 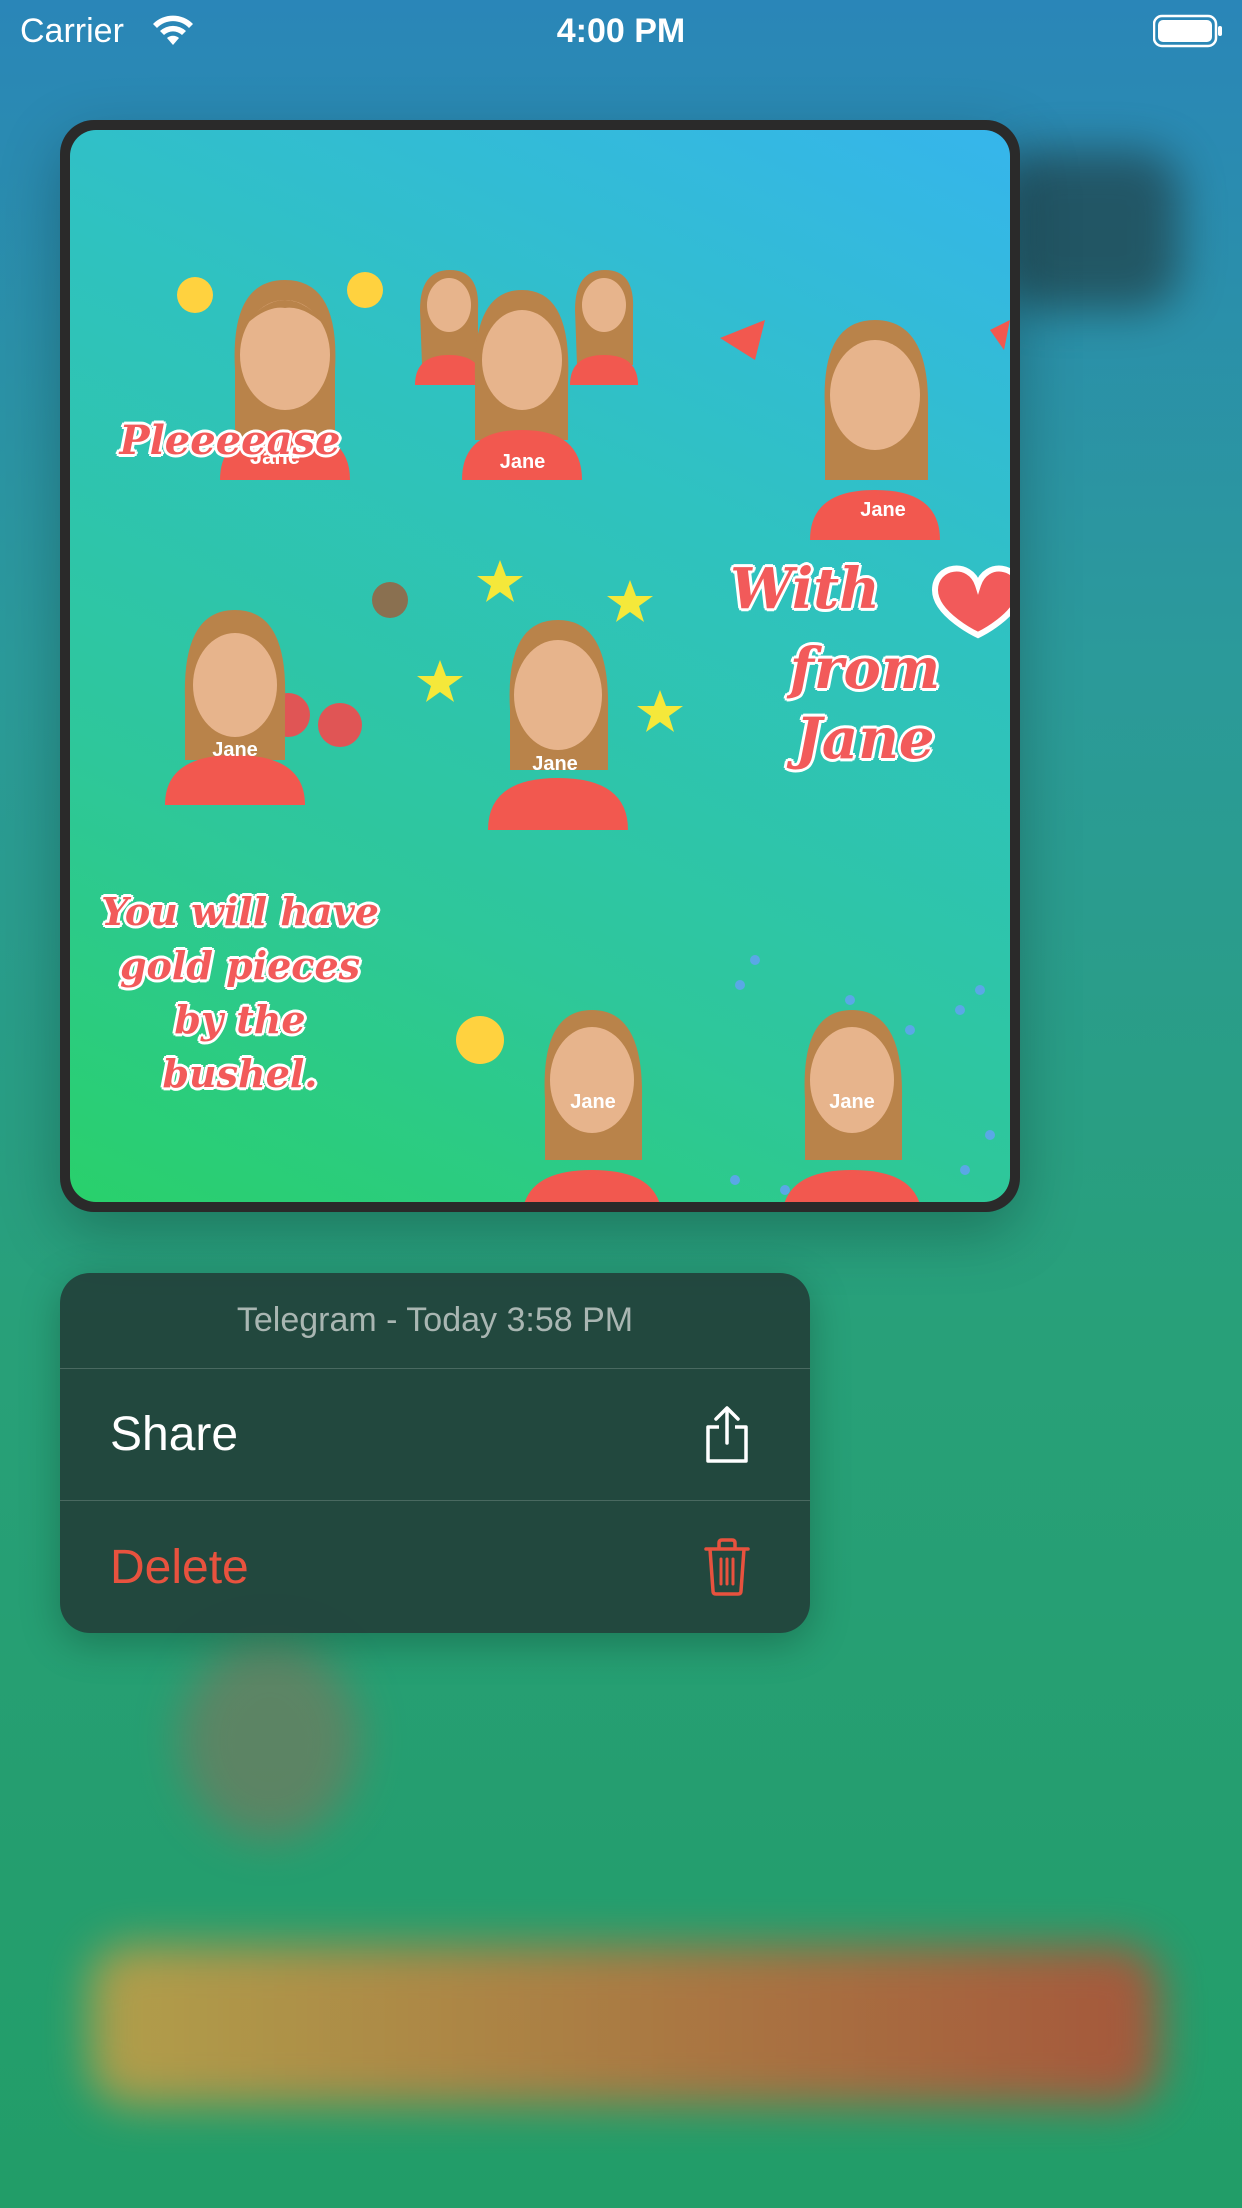 What do you see at coordinates (275, 355) in the screenshot?
I see `sticker-pleading: Jane` at bounding box center [275, 355].